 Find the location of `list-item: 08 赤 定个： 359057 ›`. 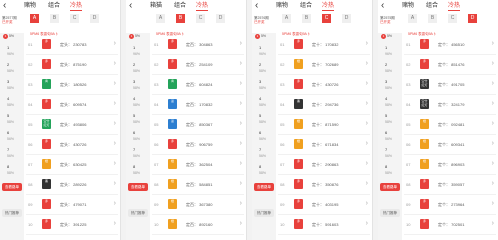

list-item: 08 赤 定个： 359057 › is located at coordinates (450, 186).